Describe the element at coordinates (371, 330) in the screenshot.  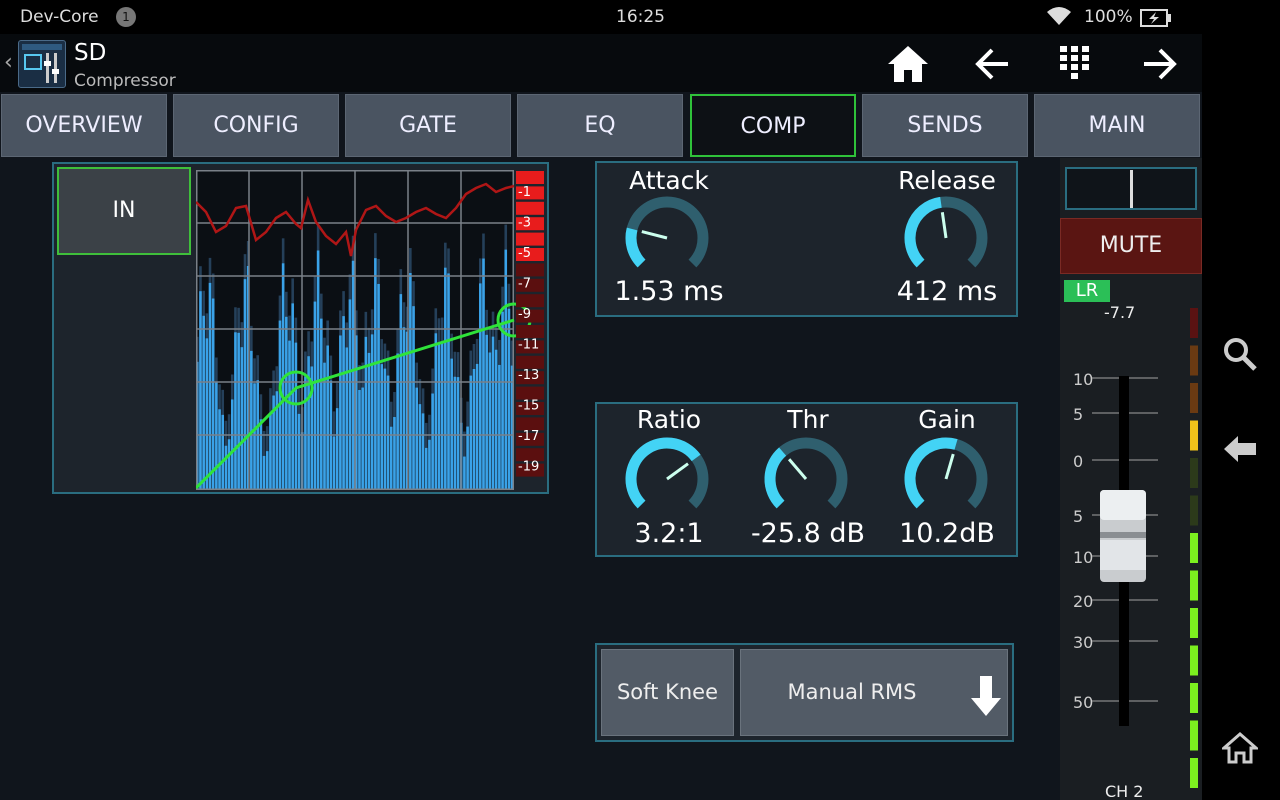
I see `transfer-curve-graph: -1 -3 -5 -7 -9 -11 -13 -15 -17 -19` at that location.